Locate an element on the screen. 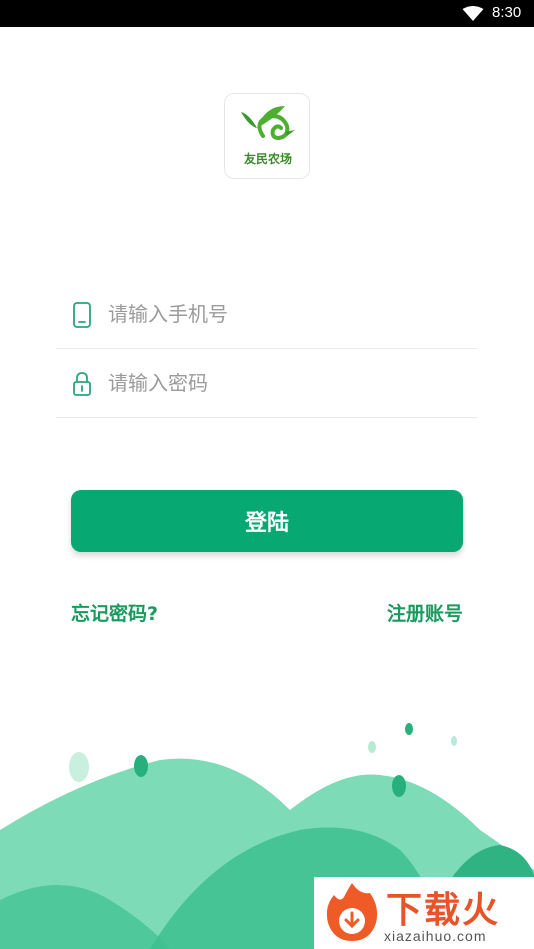 The width and height of the screenshot is (534, 949). status-time: 8:30 is located at coordinates (507, 12).